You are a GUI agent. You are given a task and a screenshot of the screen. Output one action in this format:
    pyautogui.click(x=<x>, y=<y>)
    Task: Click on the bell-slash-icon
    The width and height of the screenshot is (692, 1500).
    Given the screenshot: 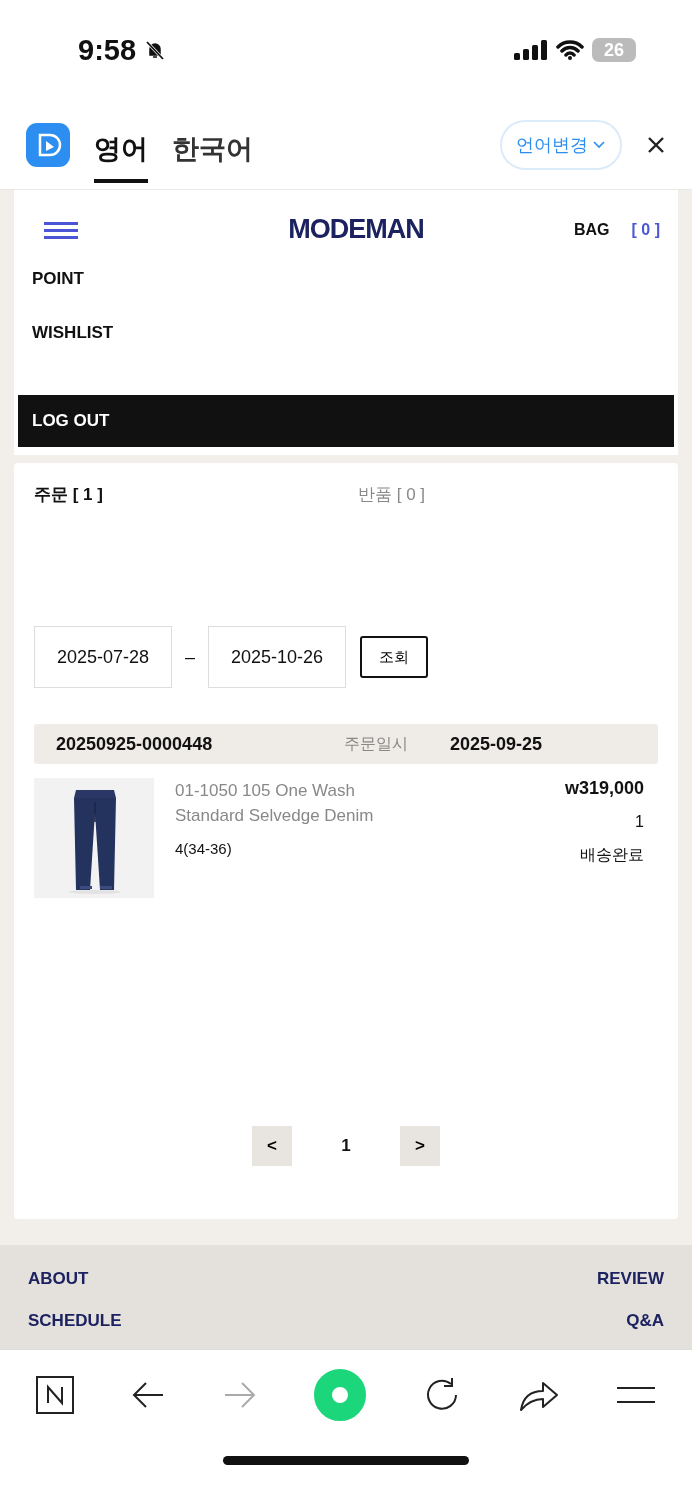 What is the action you would take?
    pyautogui.click(x=155, y=50)
    